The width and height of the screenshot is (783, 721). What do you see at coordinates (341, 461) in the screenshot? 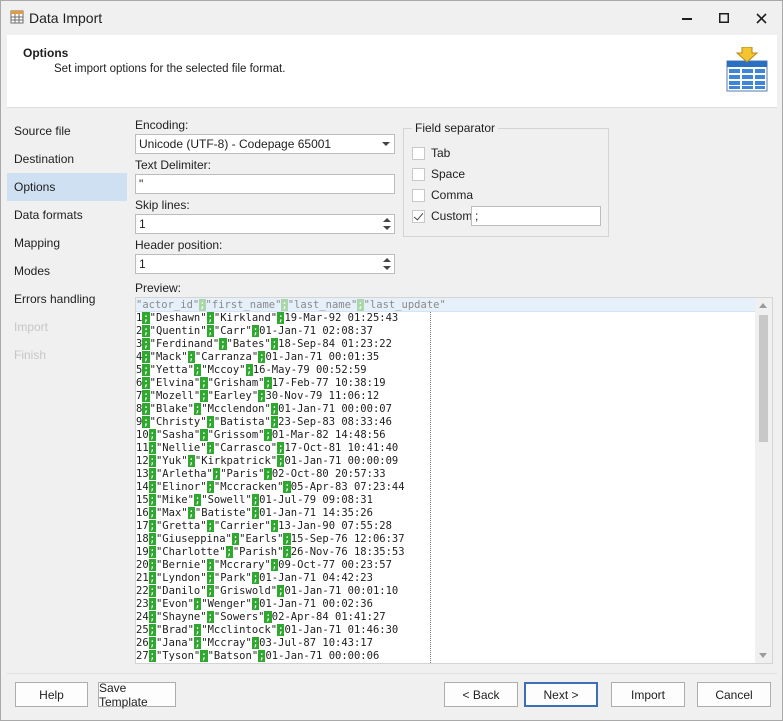
I see `preview-cell: 01-Jan-71 00:00:09` at bounding box center [341, 461].